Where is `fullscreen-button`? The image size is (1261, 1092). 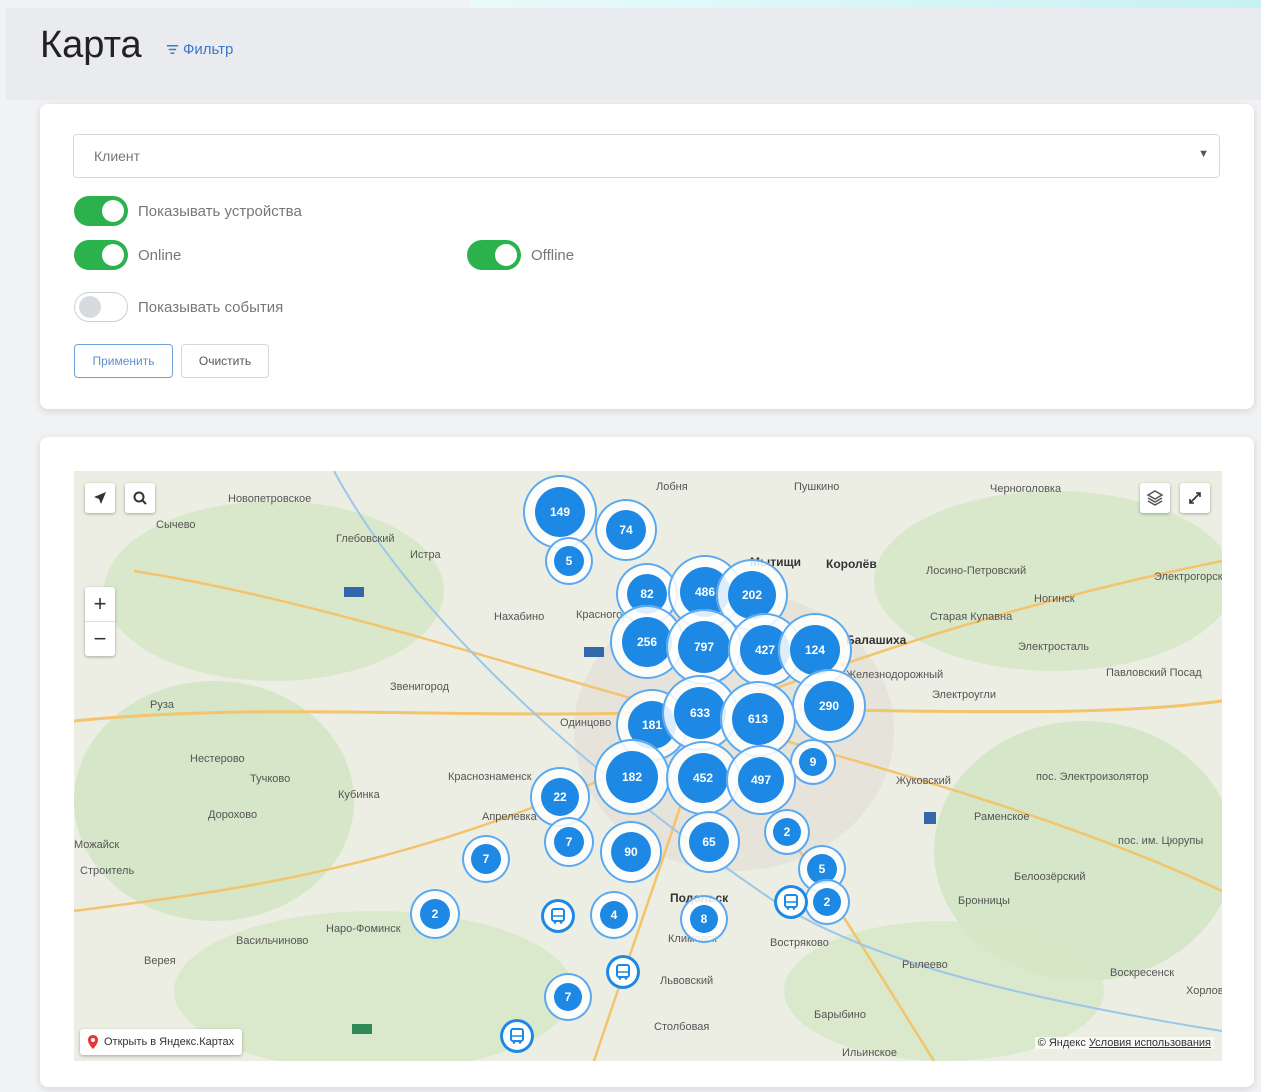 fullscreen-button is located at coordinates (1195, 498).